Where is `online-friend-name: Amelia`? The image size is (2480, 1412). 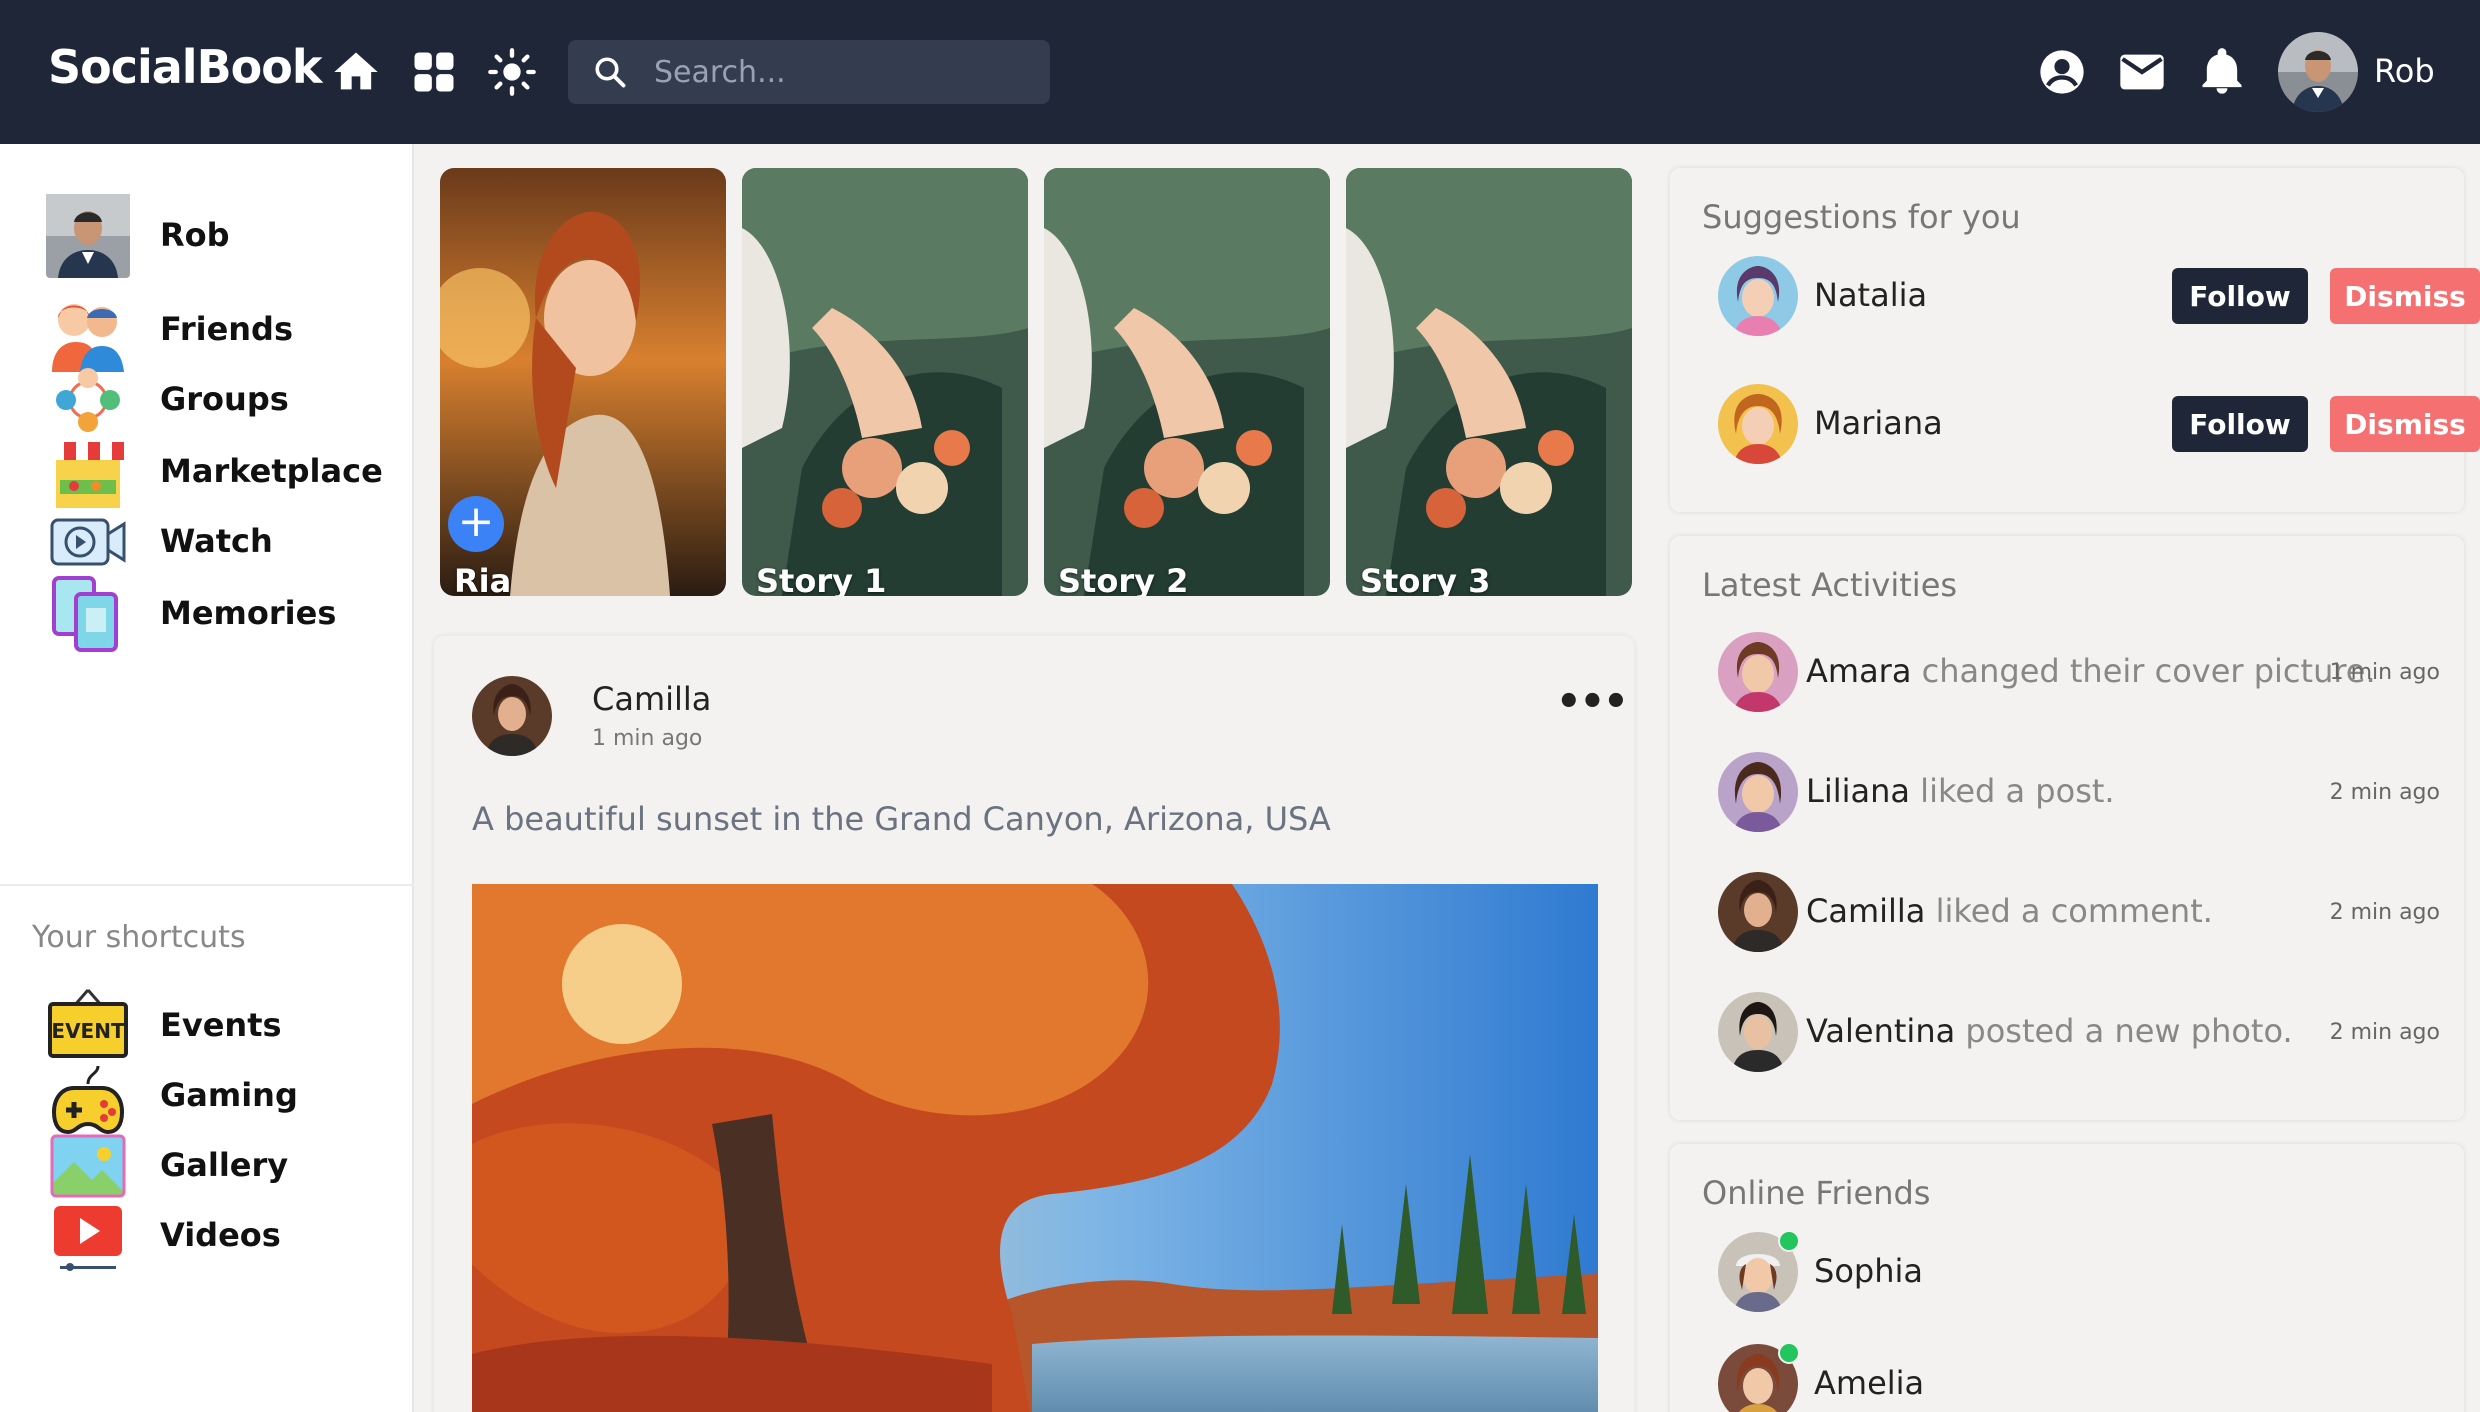 online-friend-name: Amelia is located at coordinates (1869, 1383).